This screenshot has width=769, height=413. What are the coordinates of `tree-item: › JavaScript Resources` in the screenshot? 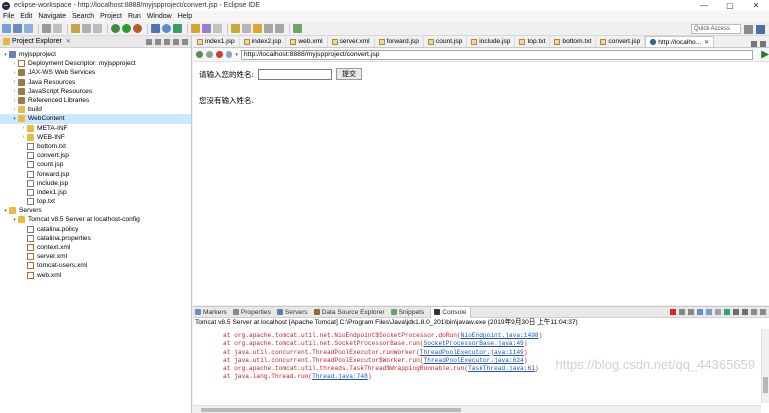 It's located at (95, 91).